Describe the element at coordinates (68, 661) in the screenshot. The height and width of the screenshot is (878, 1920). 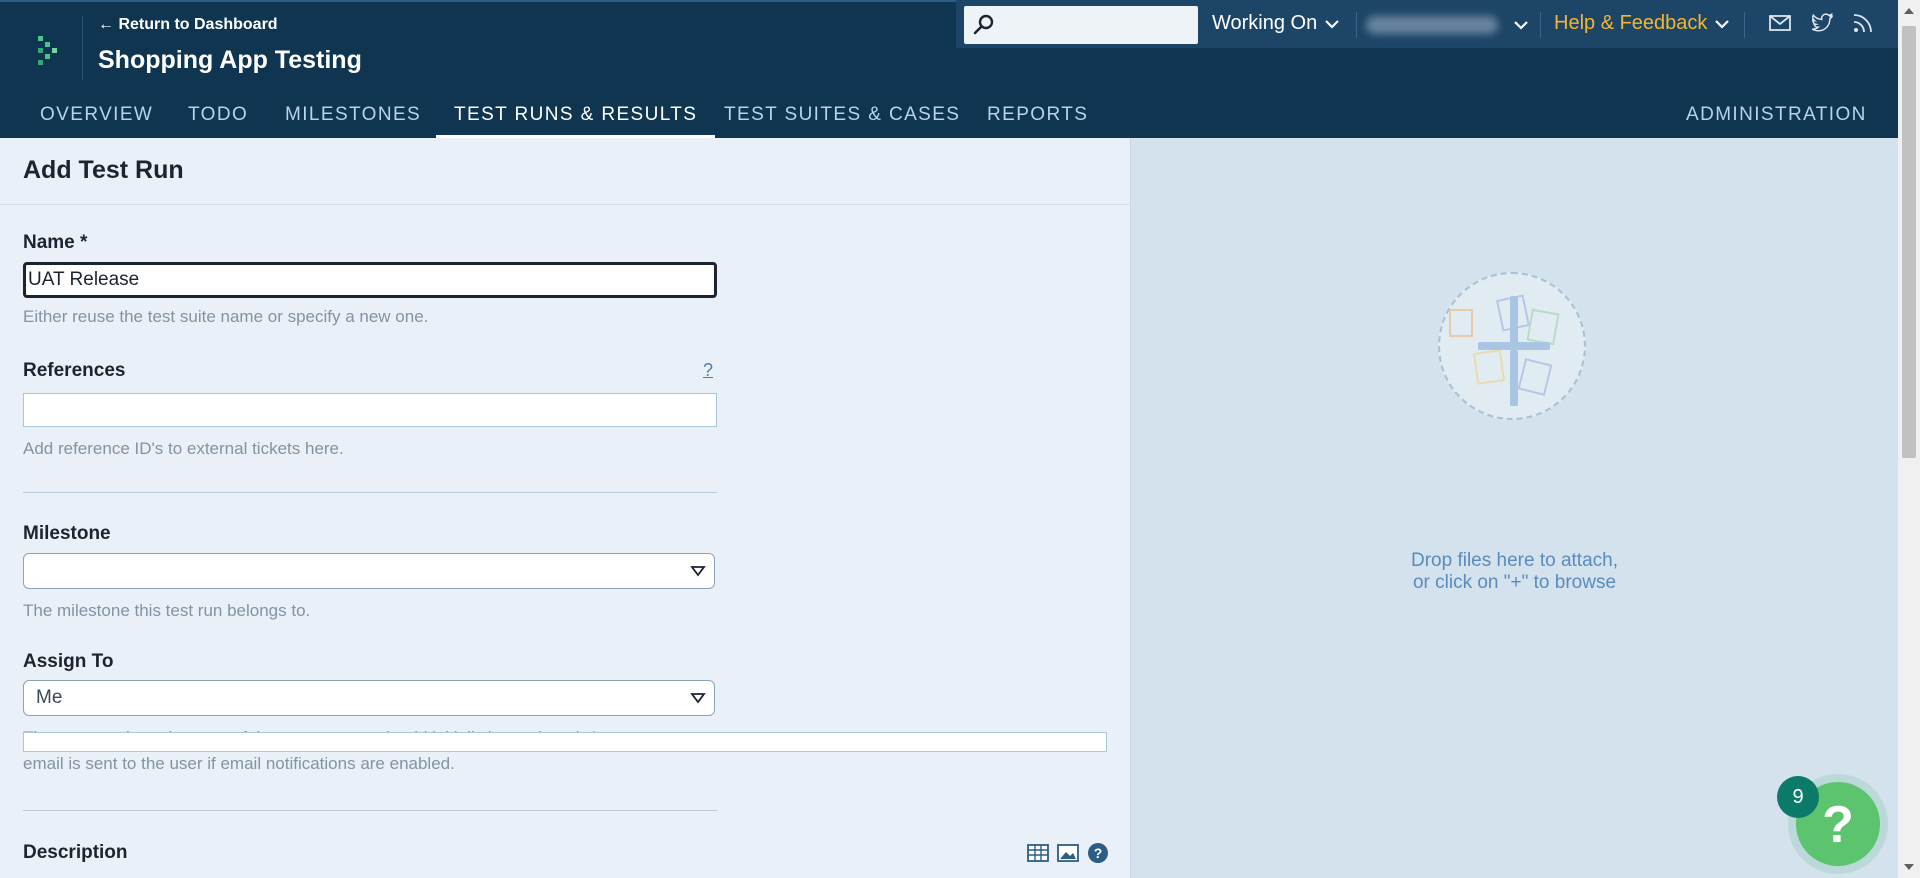
I see `assign-to-label: Assign To` at that location.